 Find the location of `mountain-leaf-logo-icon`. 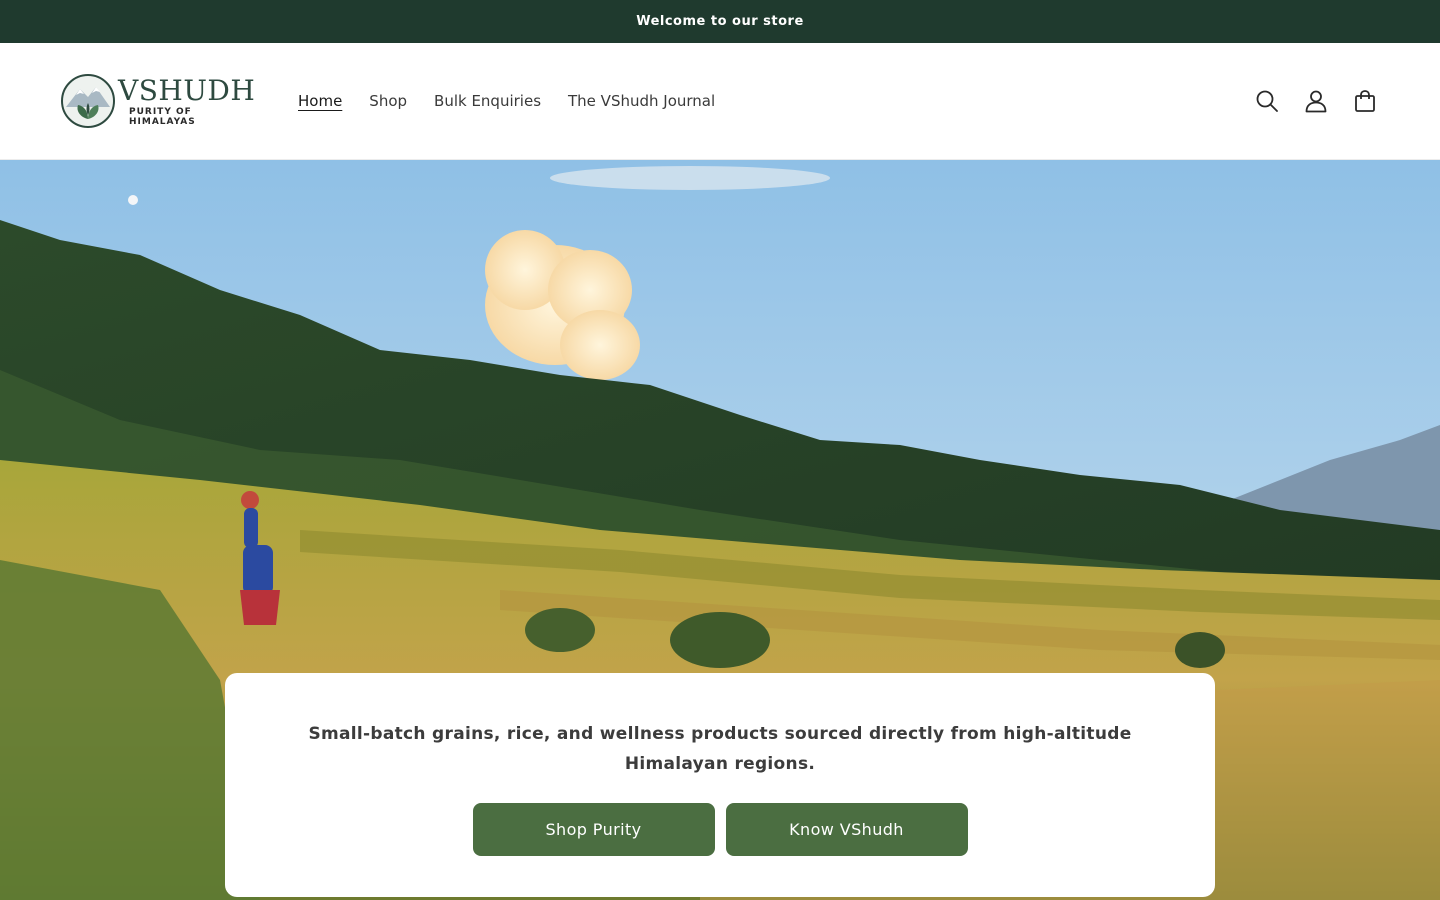

mountain-leaf-logo-icon is located at coordinates (88, 101).